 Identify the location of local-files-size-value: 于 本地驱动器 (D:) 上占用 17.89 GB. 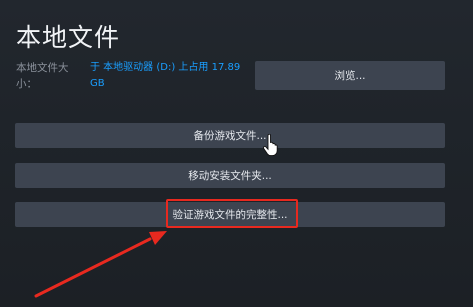
(169, 76).